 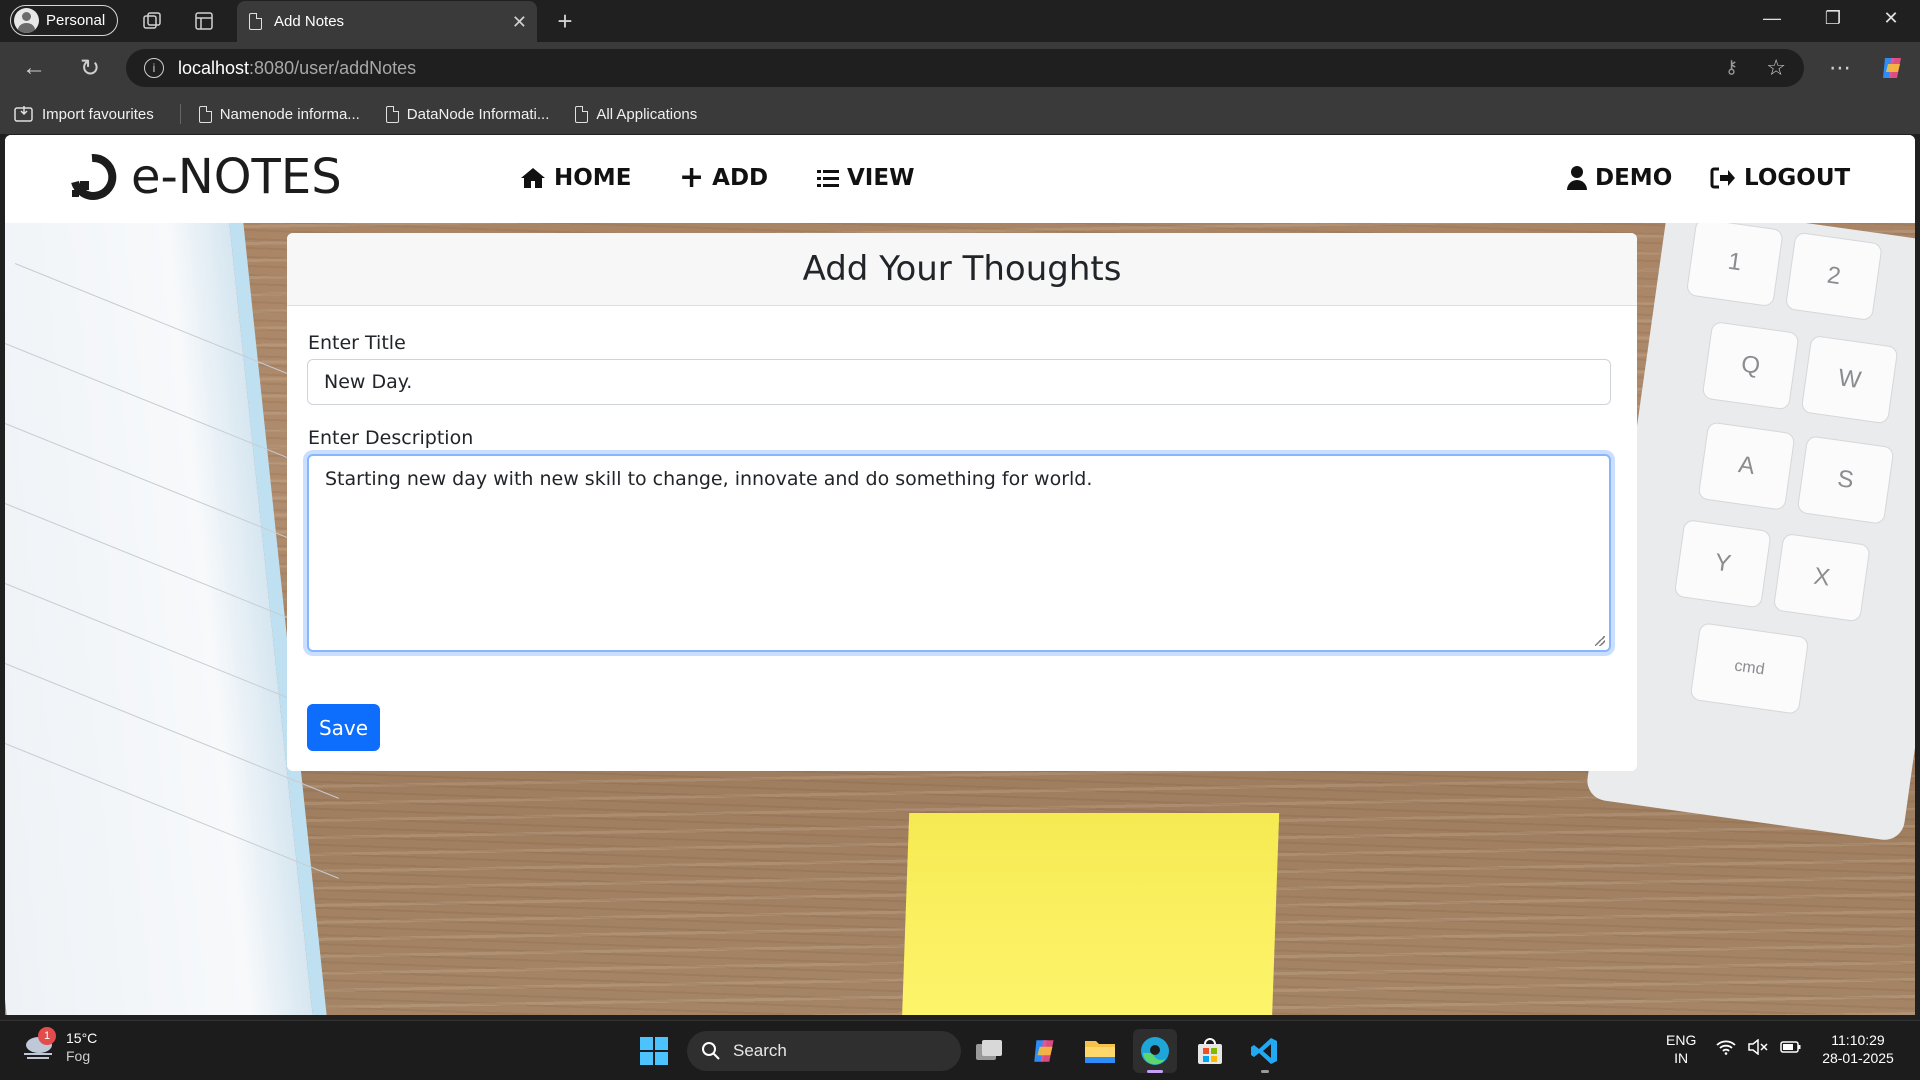 I want to click on tab-close-icon: ✕, so click(x=519, y=22).